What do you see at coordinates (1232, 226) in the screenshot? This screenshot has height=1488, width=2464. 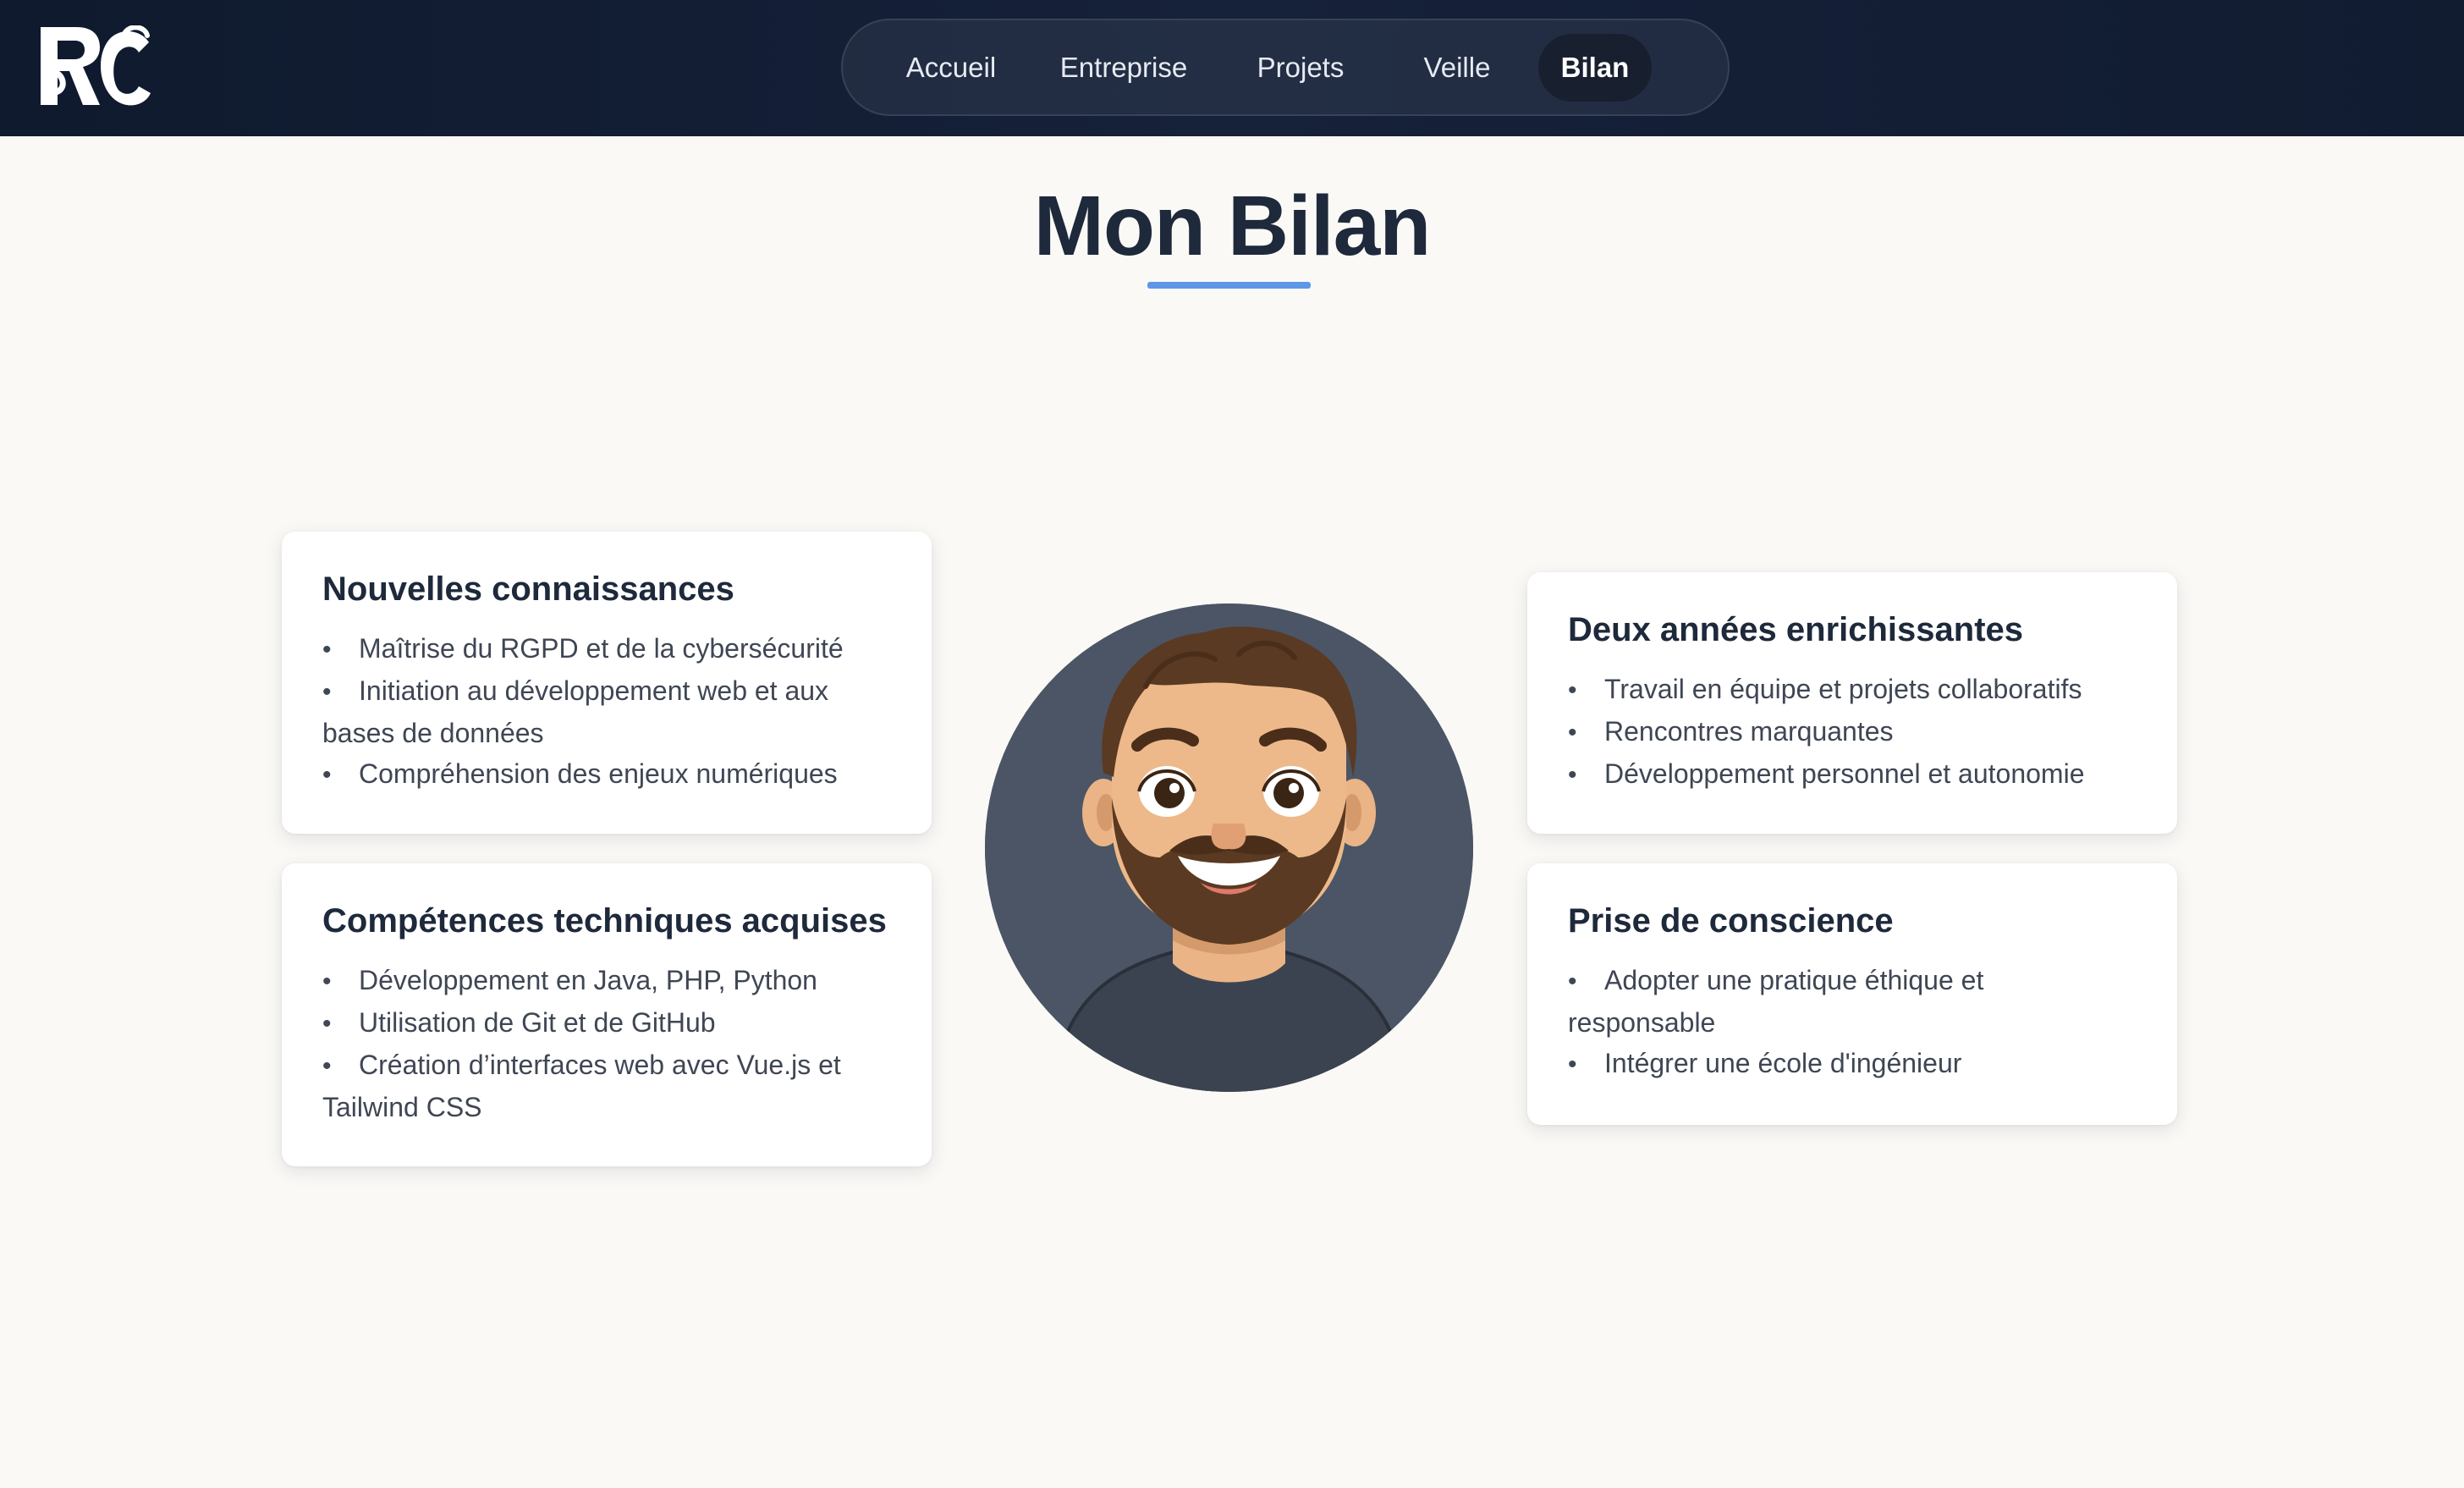 I see `page-title: Mon Bilan` at bounding box center [1232, 226].